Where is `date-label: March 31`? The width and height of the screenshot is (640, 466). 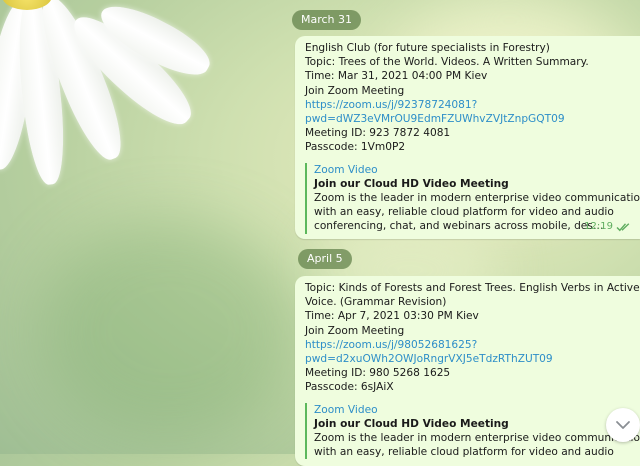 date-label: March 31 is located at coordinates (327, 19).